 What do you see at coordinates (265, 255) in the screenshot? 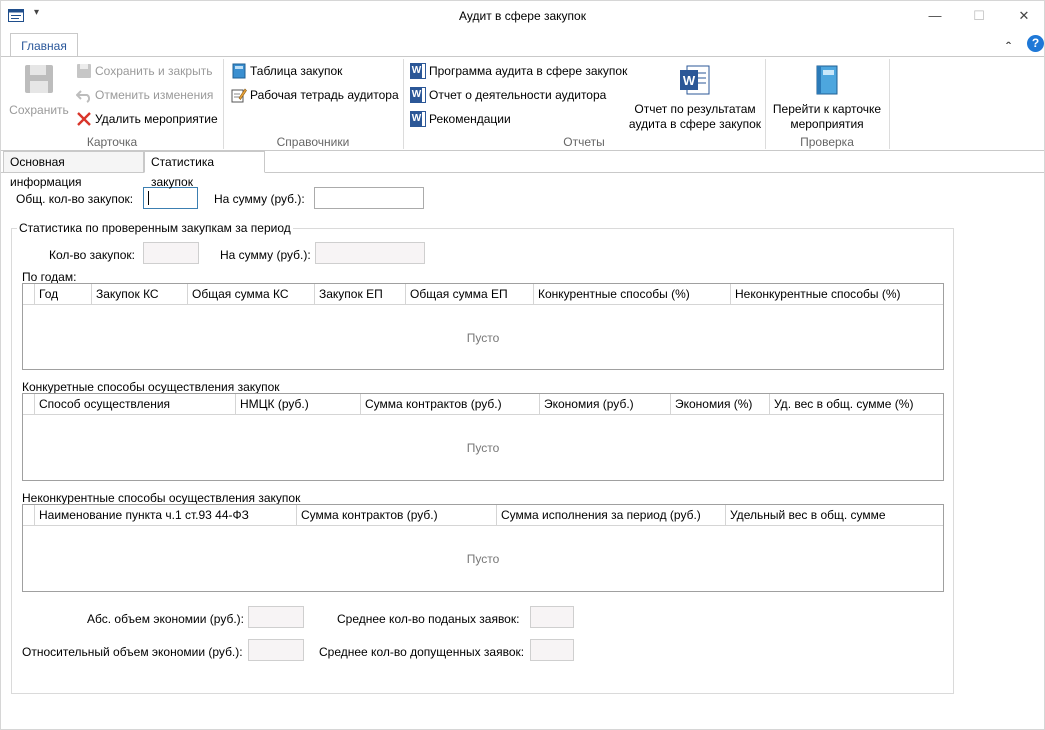
I see `sum-label: На сумму (руб.):` at bounding box center [265, 255].